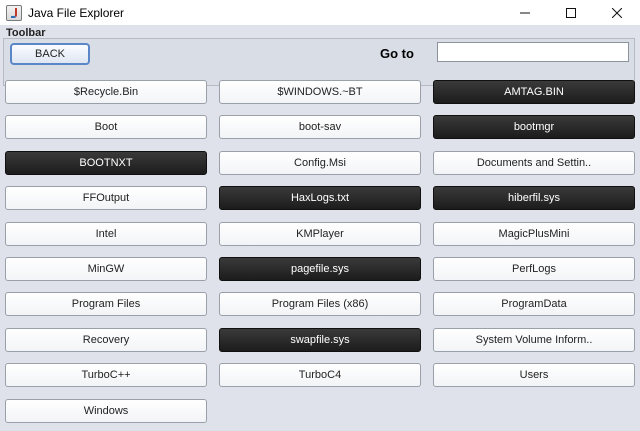 Image resolution: width=640 pixels, height=431 pixels. Describe the element at coordinates (106, 198) in the screenshot. I see `file-button: FFOutput` at that location.